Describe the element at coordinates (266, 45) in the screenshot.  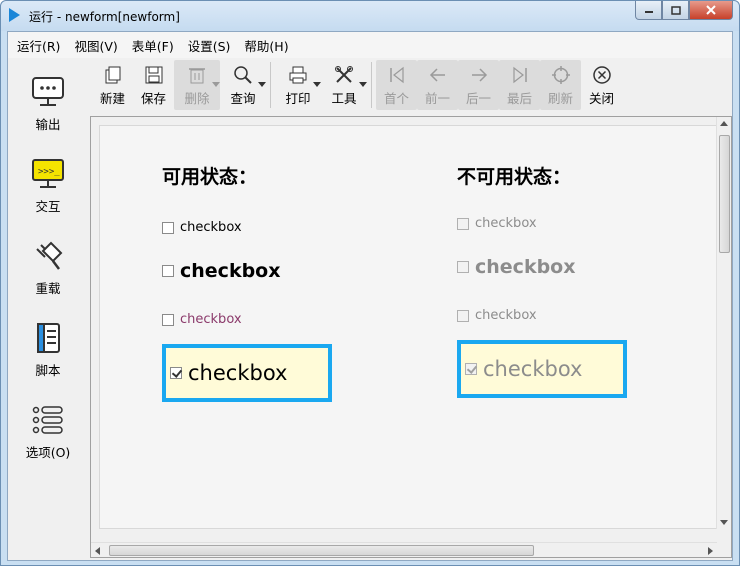
I see `menu-help: 帮助(H)` at that location.